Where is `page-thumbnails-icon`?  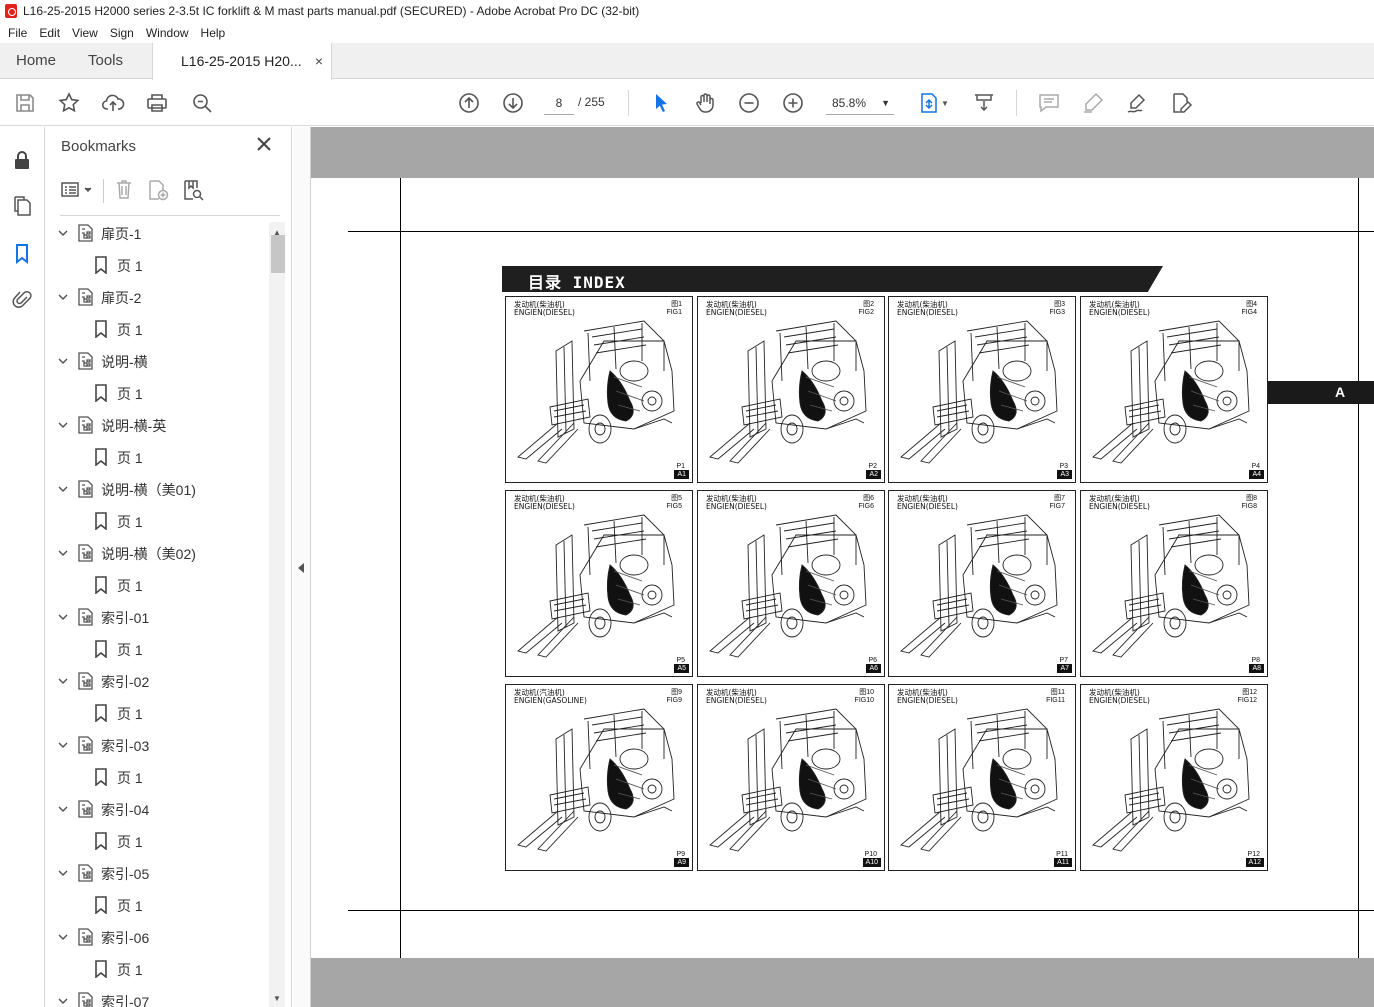
page-thumbnails-icon is located at coordinates (22, 206).